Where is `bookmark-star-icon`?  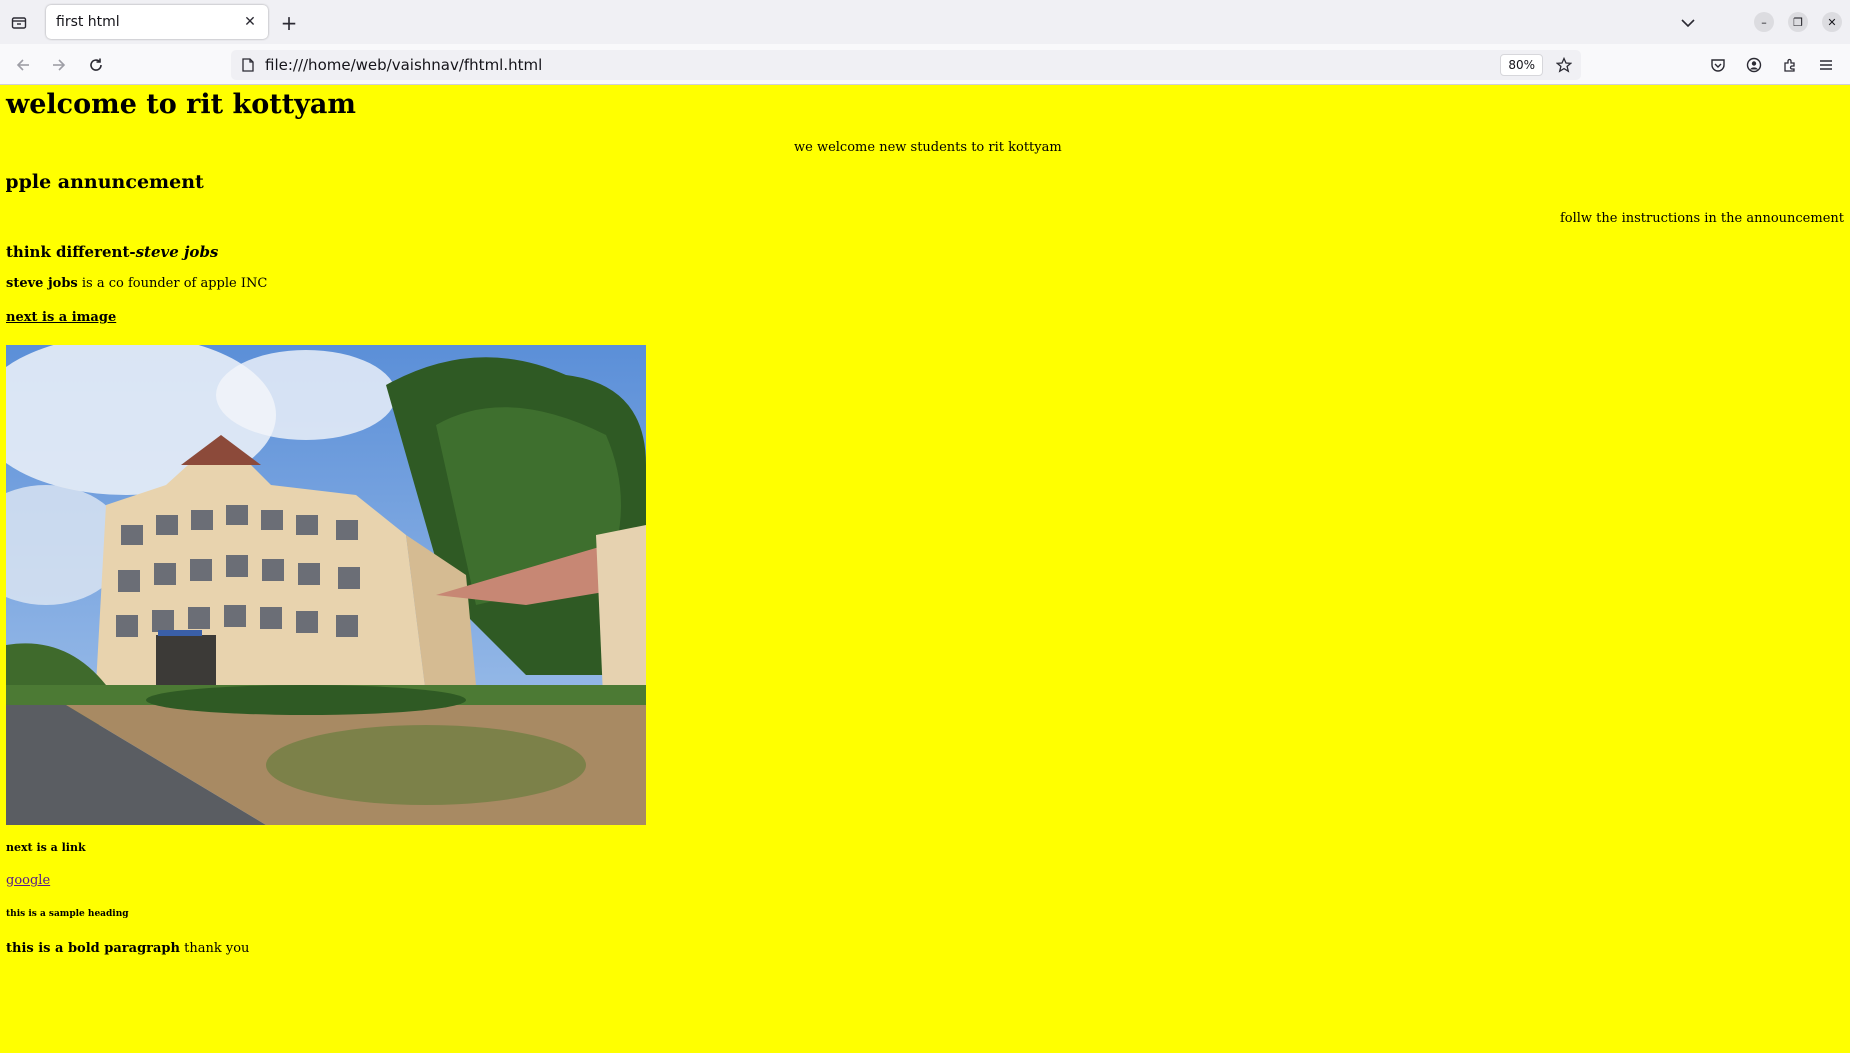 bookmark-star-icon is located at coordinates (1564, 65).